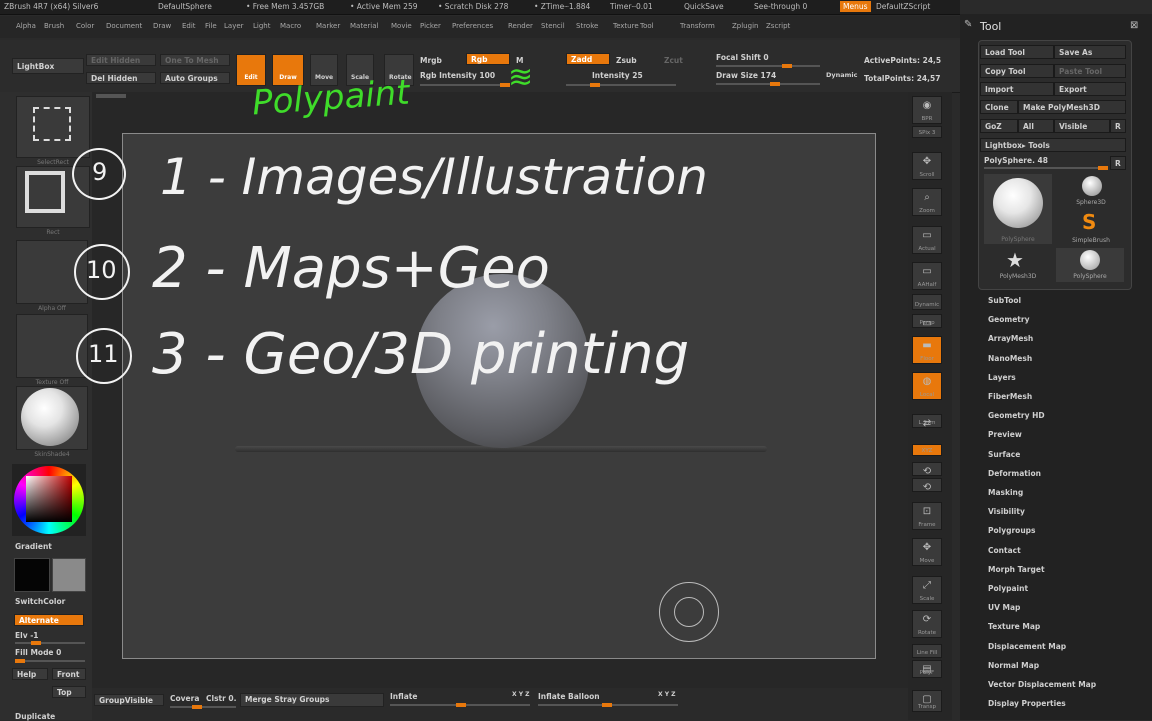 The image size is (1152, 721). I want to click on goz-button: GoZ, so click(999, 126).